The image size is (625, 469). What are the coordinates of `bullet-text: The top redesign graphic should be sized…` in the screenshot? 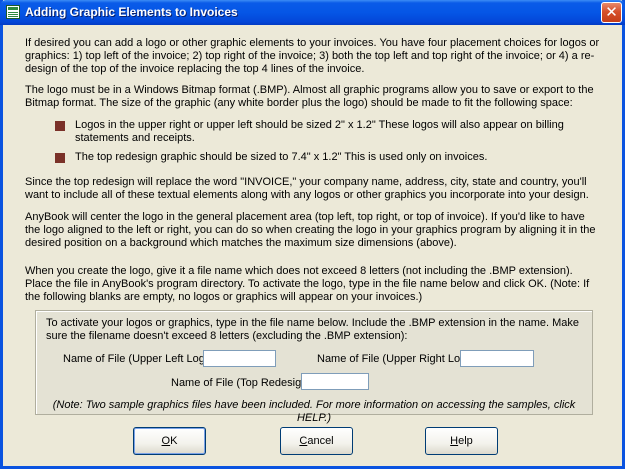 It's located at (281, 157).